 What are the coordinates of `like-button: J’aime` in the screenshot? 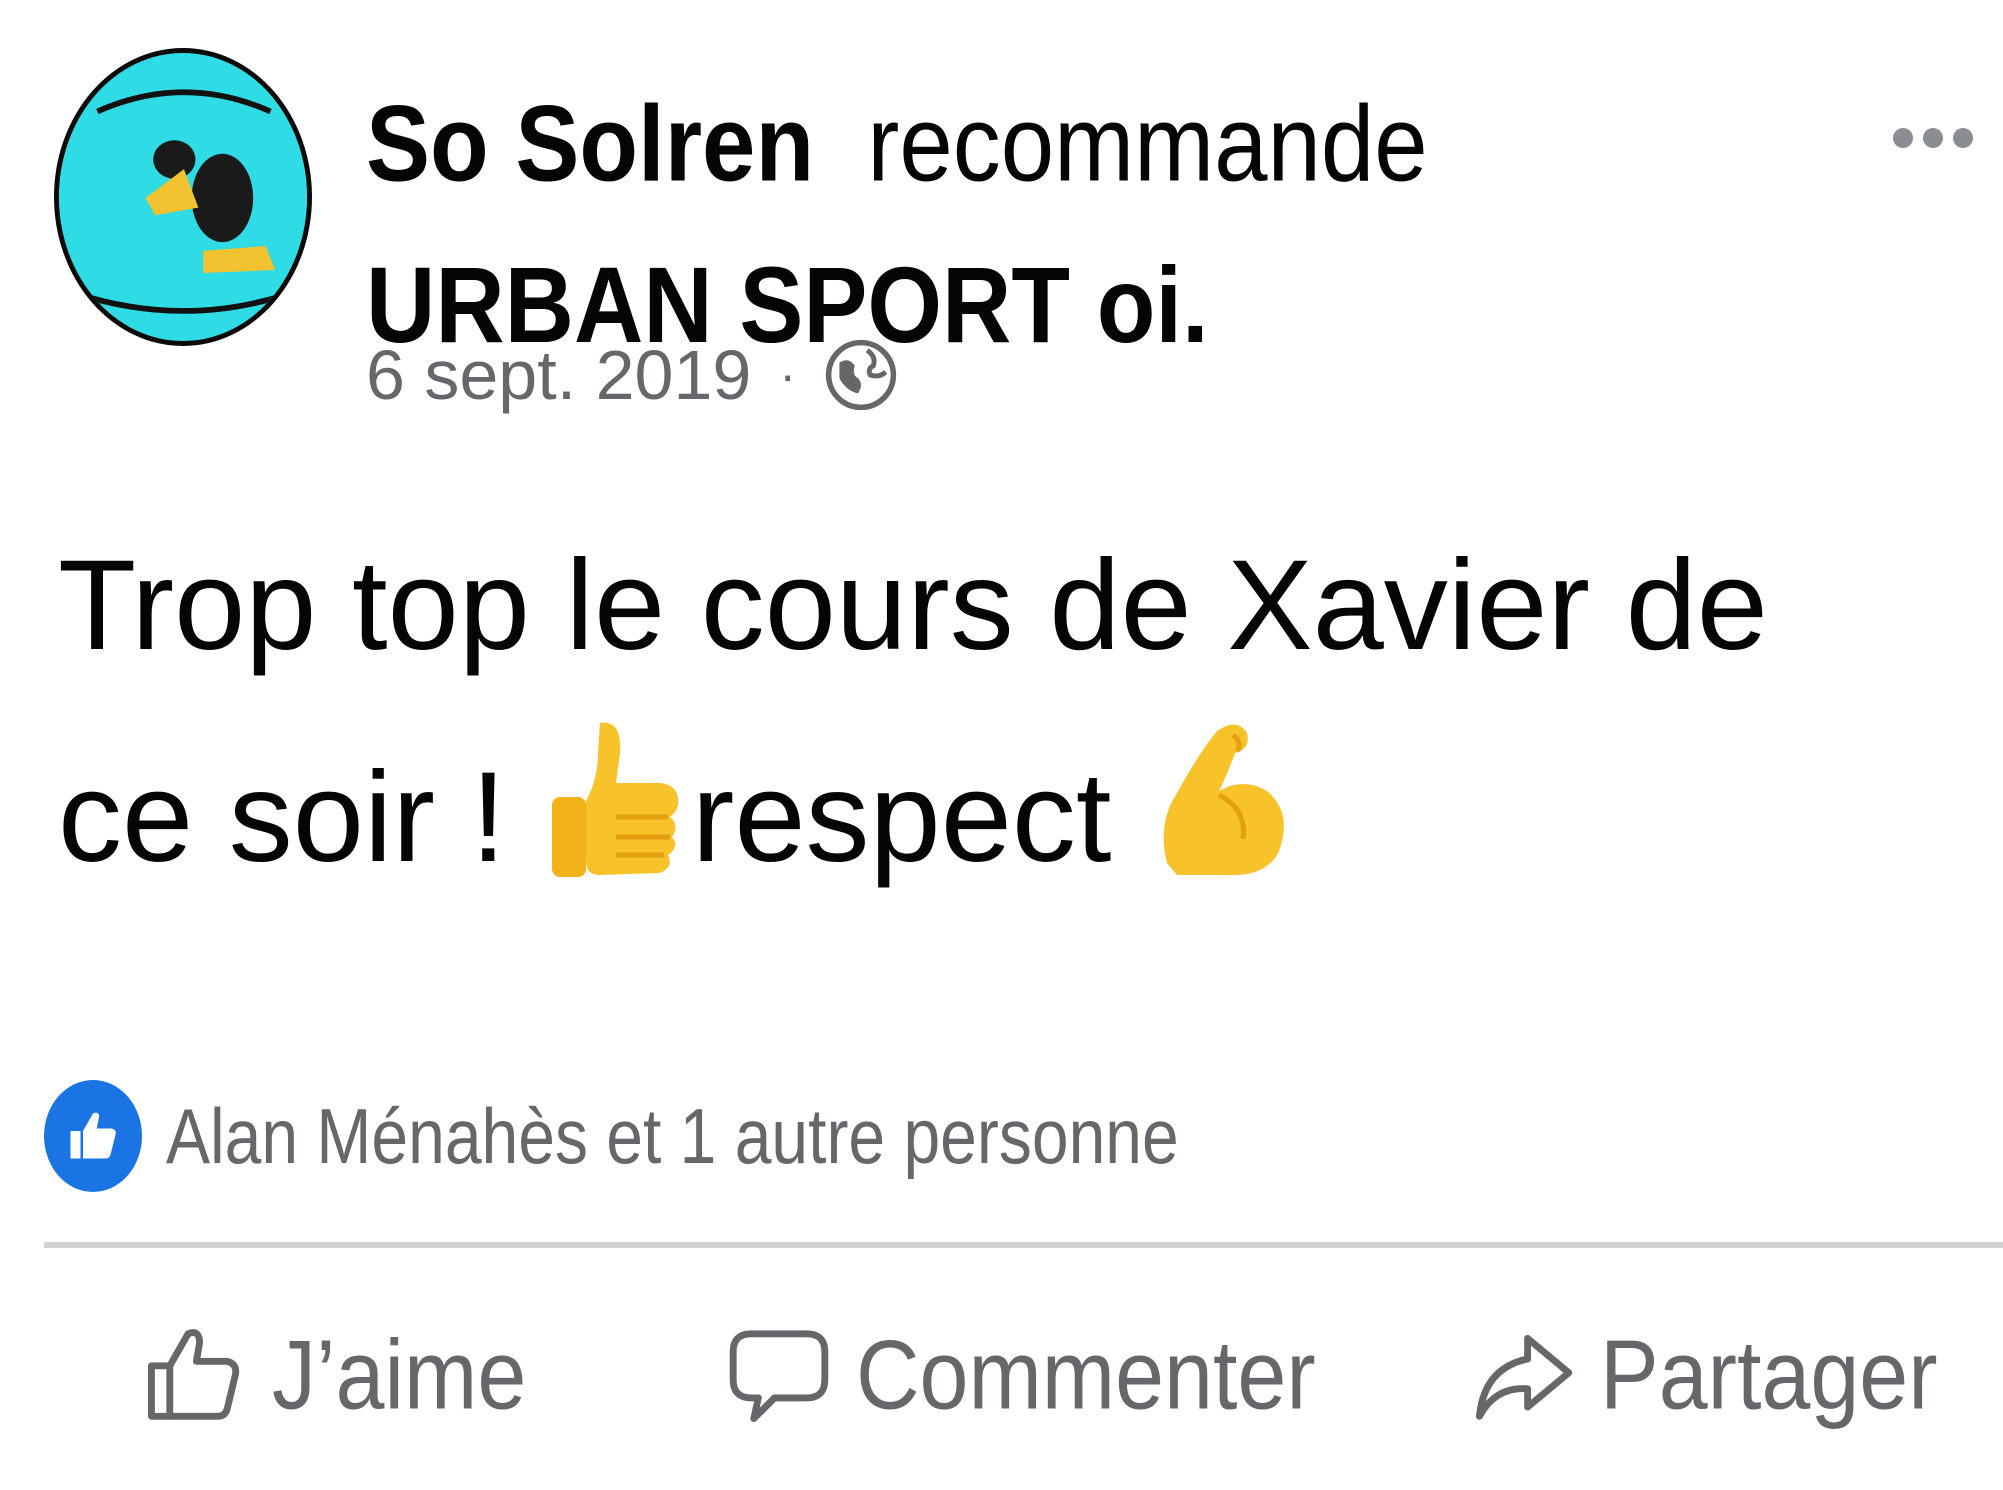 It's located at (333, 1375).